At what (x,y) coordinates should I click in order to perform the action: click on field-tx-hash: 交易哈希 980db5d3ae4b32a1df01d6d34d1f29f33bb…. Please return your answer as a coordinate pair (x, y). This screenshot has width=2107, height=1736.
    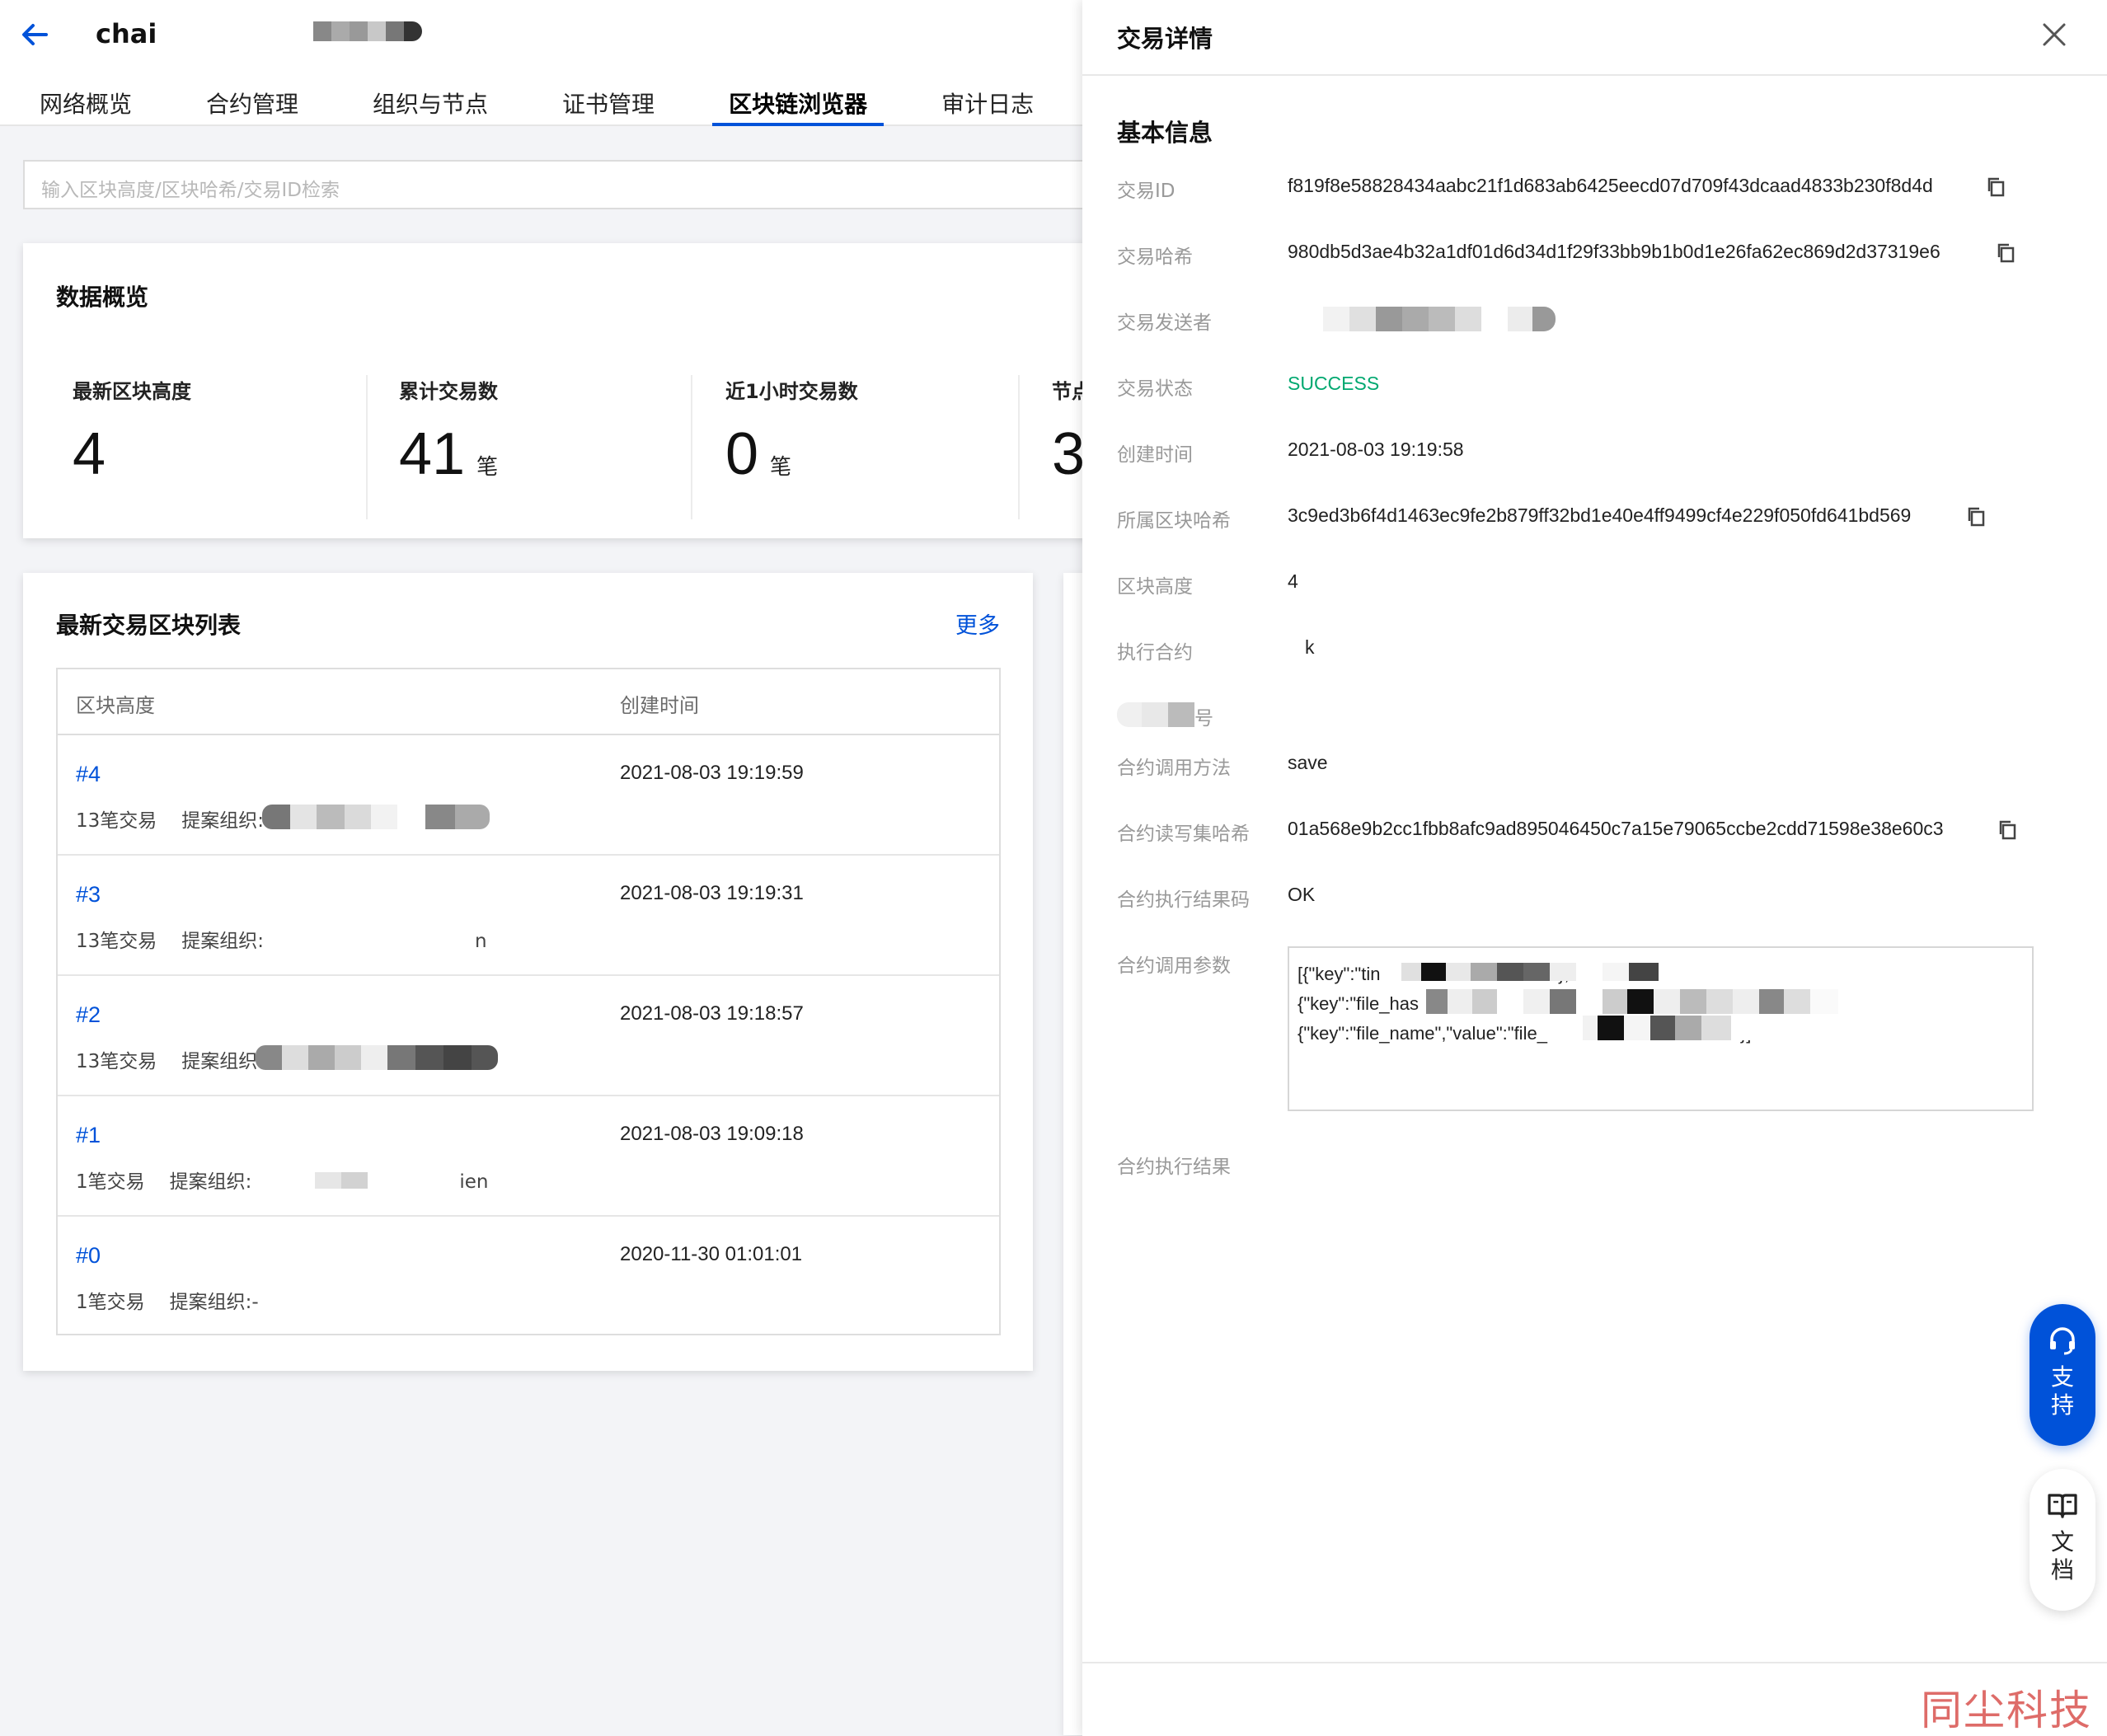
    Looking at the image, I should click on (1603, 257).